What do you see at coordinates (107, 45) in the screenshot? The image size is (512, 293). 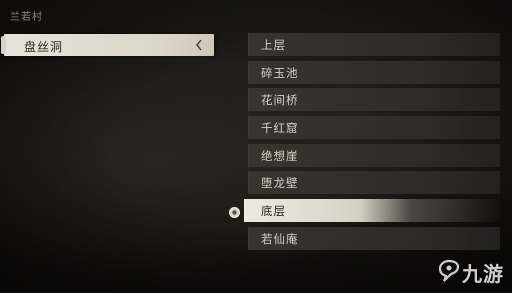 I see `area-item-pansidong: 盘丝洞` at bounding box center [107, 45].